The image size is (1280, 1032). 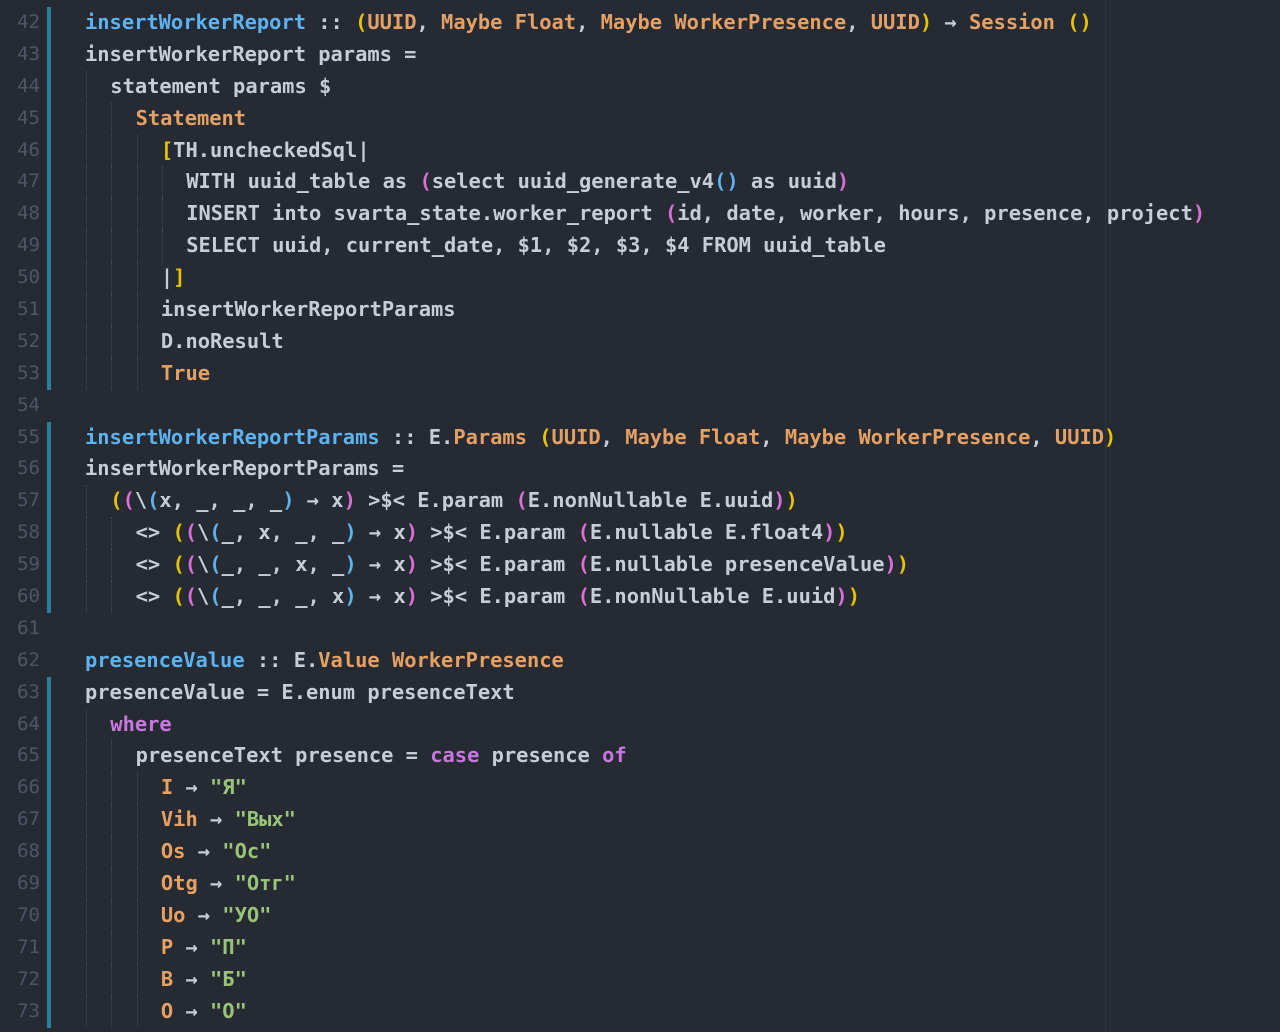 I want to click on code-line: 67 Vih → "Вых", so click(x=640, y=820).